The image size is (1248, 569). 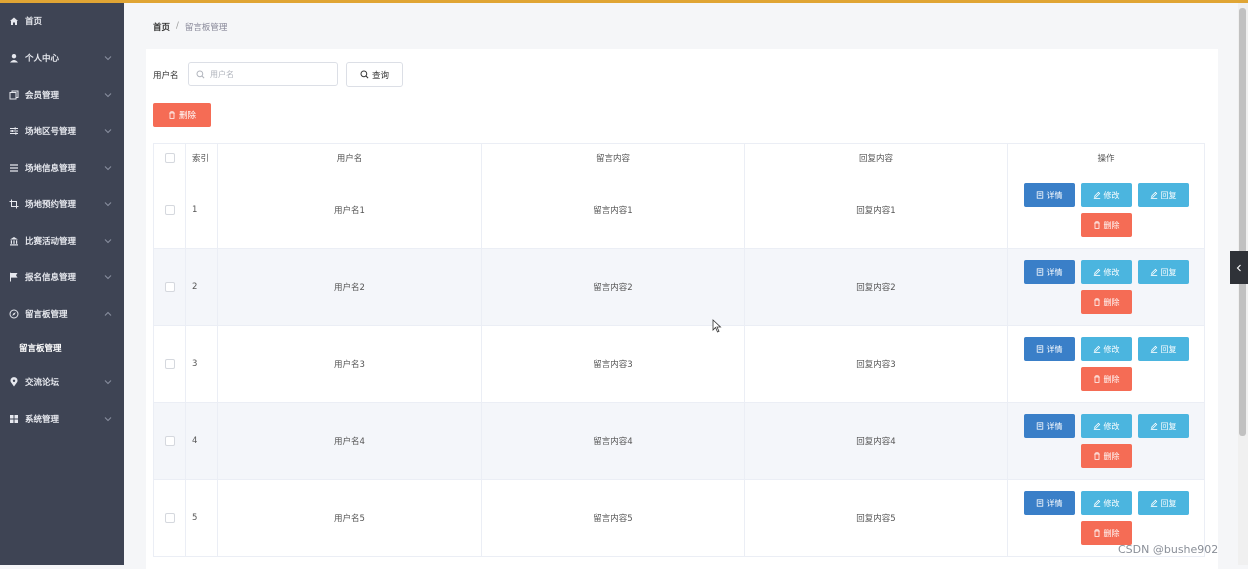 What do you see at coordinates (876, 518) in the screenshot?
I see `row-reply: 回复内容5` at bounding box center [876, 518].